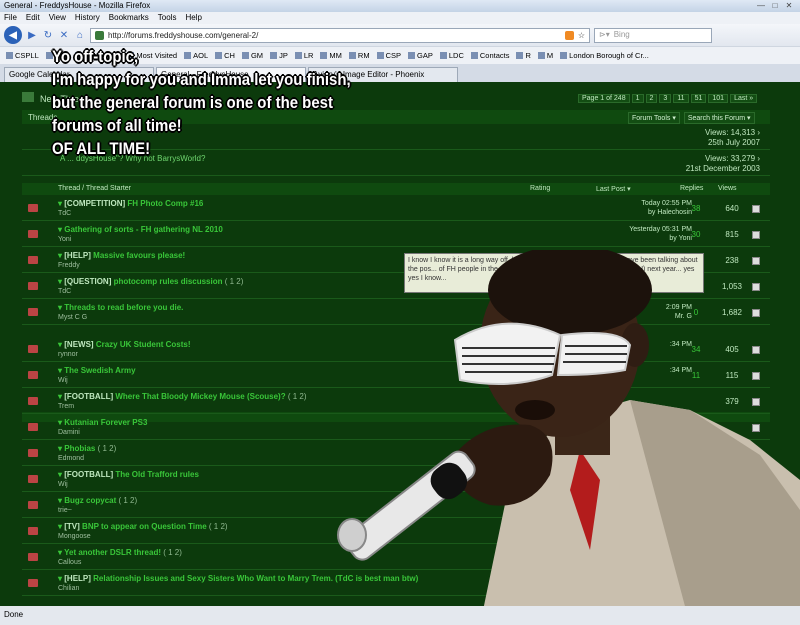 Image resolution: width=800 pixels, height=625 pixels. Describe the element at coordinates (604, 35) in the screenshot. I see `search-engine-icon: ⊳▾` at that location.